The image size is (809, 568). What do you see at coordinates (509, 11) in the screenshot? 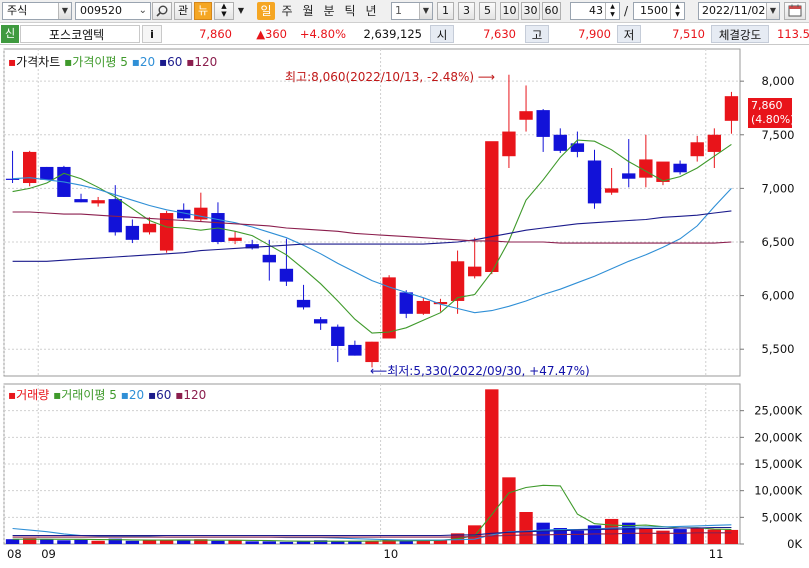
I see `interval-10-button: 10` at bounding box center [509, 11].